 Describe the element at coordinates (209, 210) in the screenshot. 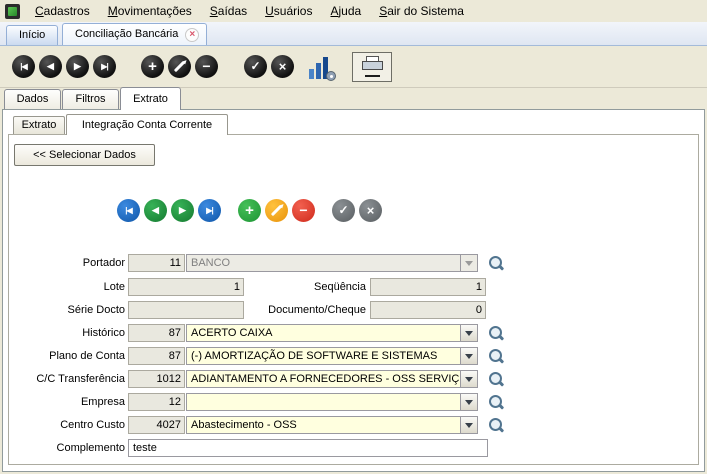

I see `detail-last-record-button: ▶|` at that location.